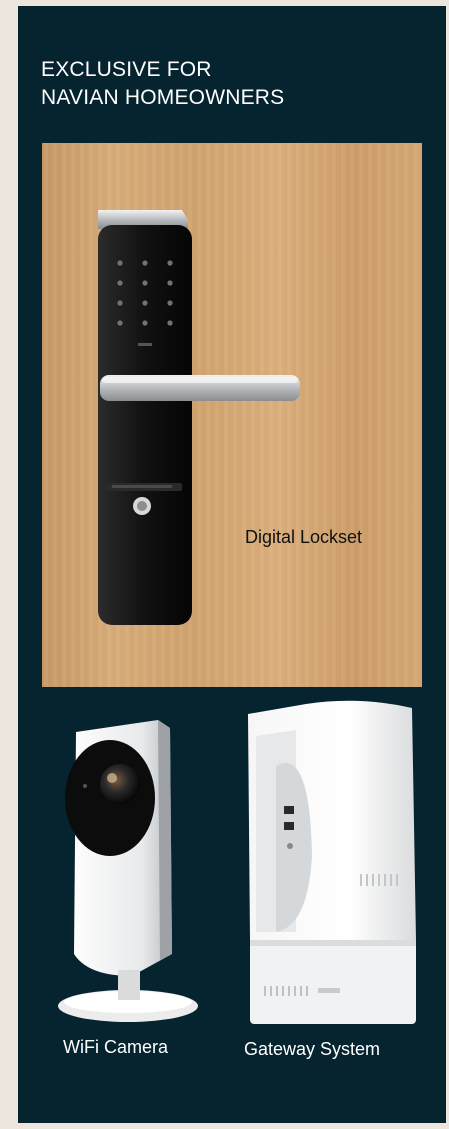 This screenshot has height=1129, width=449. I want to click on wifi-camera-image, so click(128, 871).